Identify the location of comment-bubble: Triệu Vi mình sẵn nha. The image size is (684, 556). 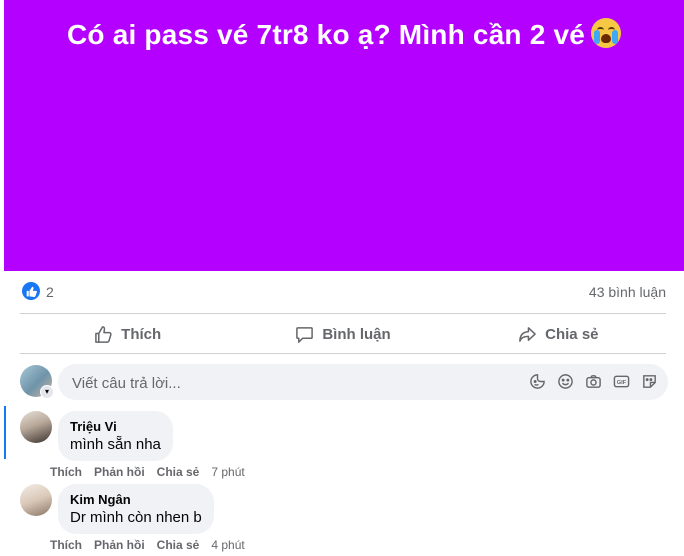
(115, 436).